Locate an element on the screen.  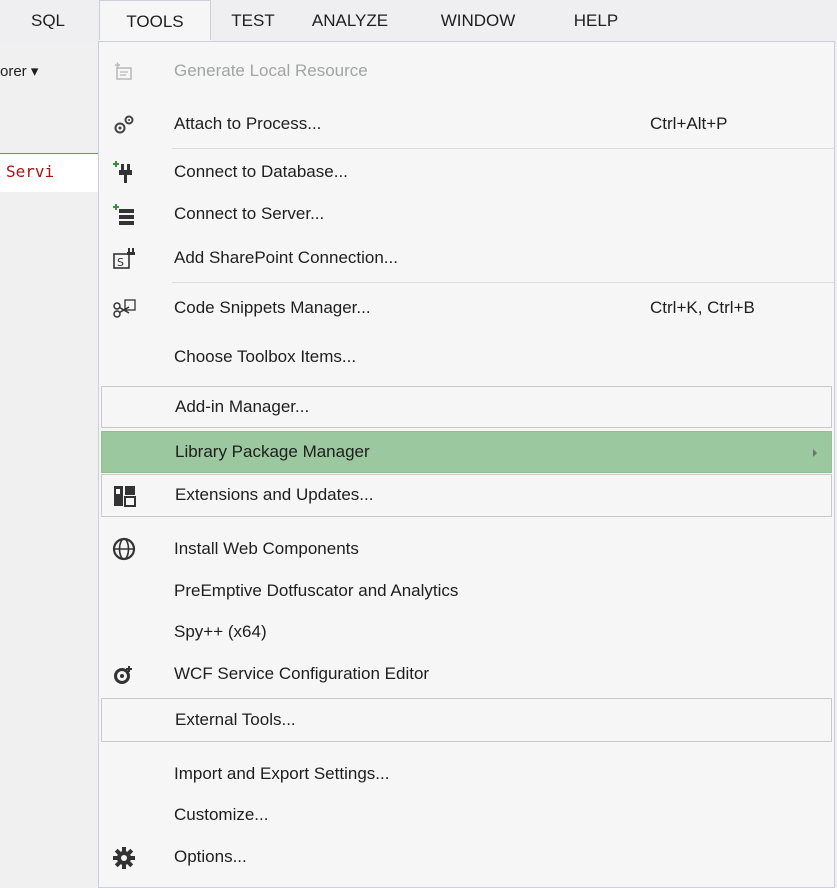
menu-item-code-snippets-manager: Code Snippets Manager... Ctrl+K, Ctrl+B is located at coordinates (466, 309).